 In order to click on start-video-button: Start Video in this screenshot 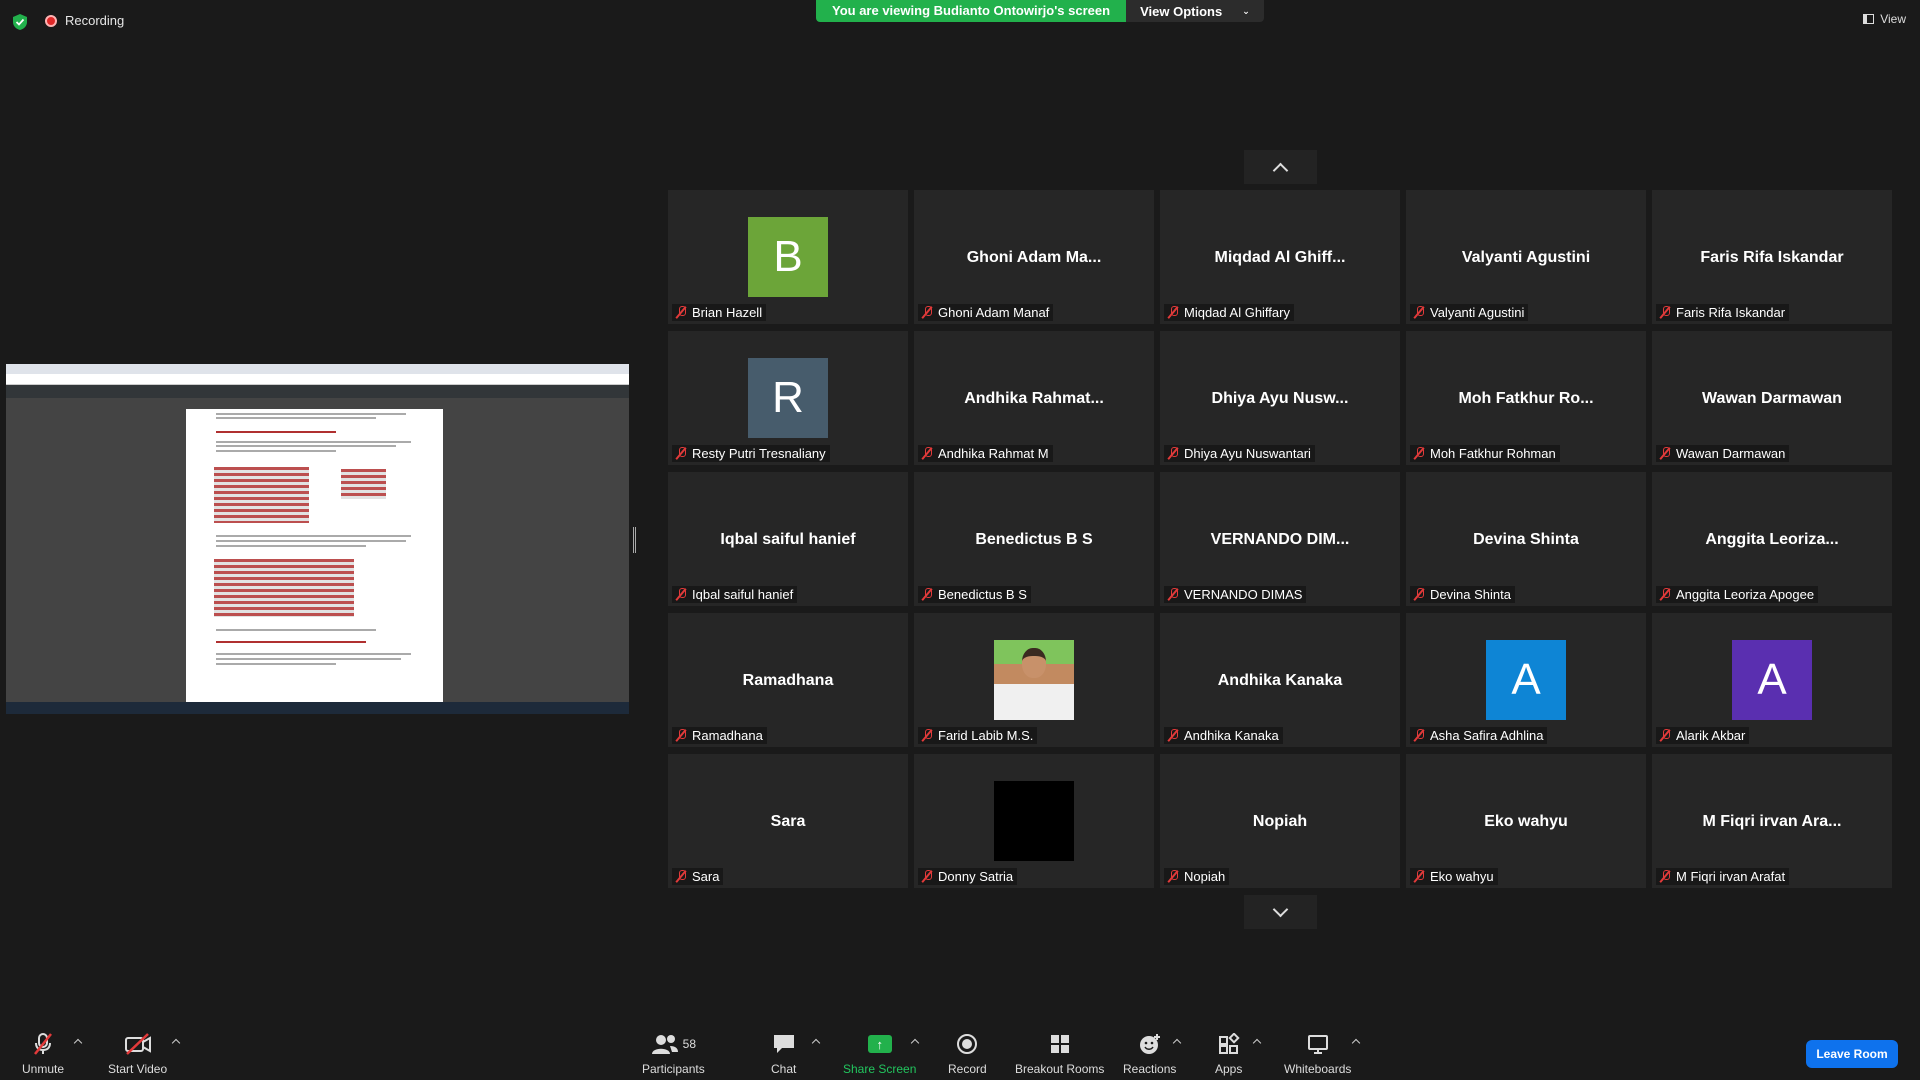, I will do `click(137, 1054)`.